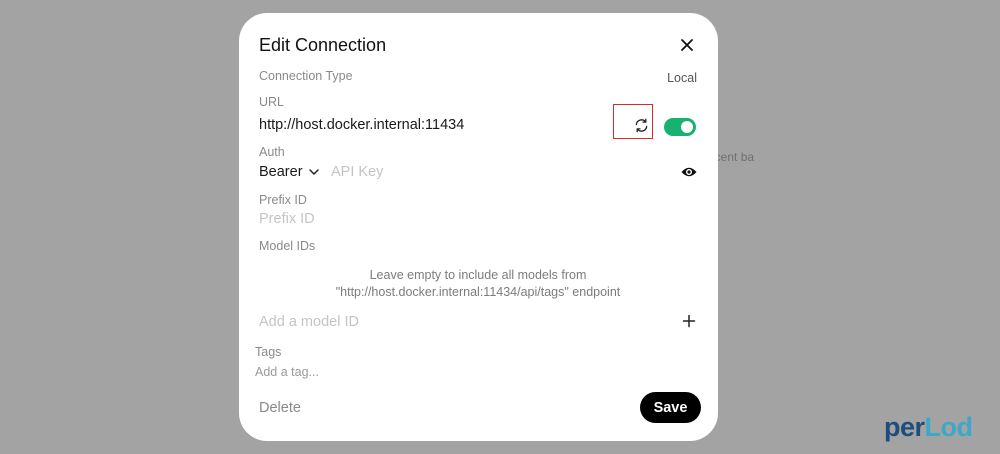 Image resolution: width=1000 pixels, height=454 pixels. I want to click on chevron-down-icon, so click(313, 172).